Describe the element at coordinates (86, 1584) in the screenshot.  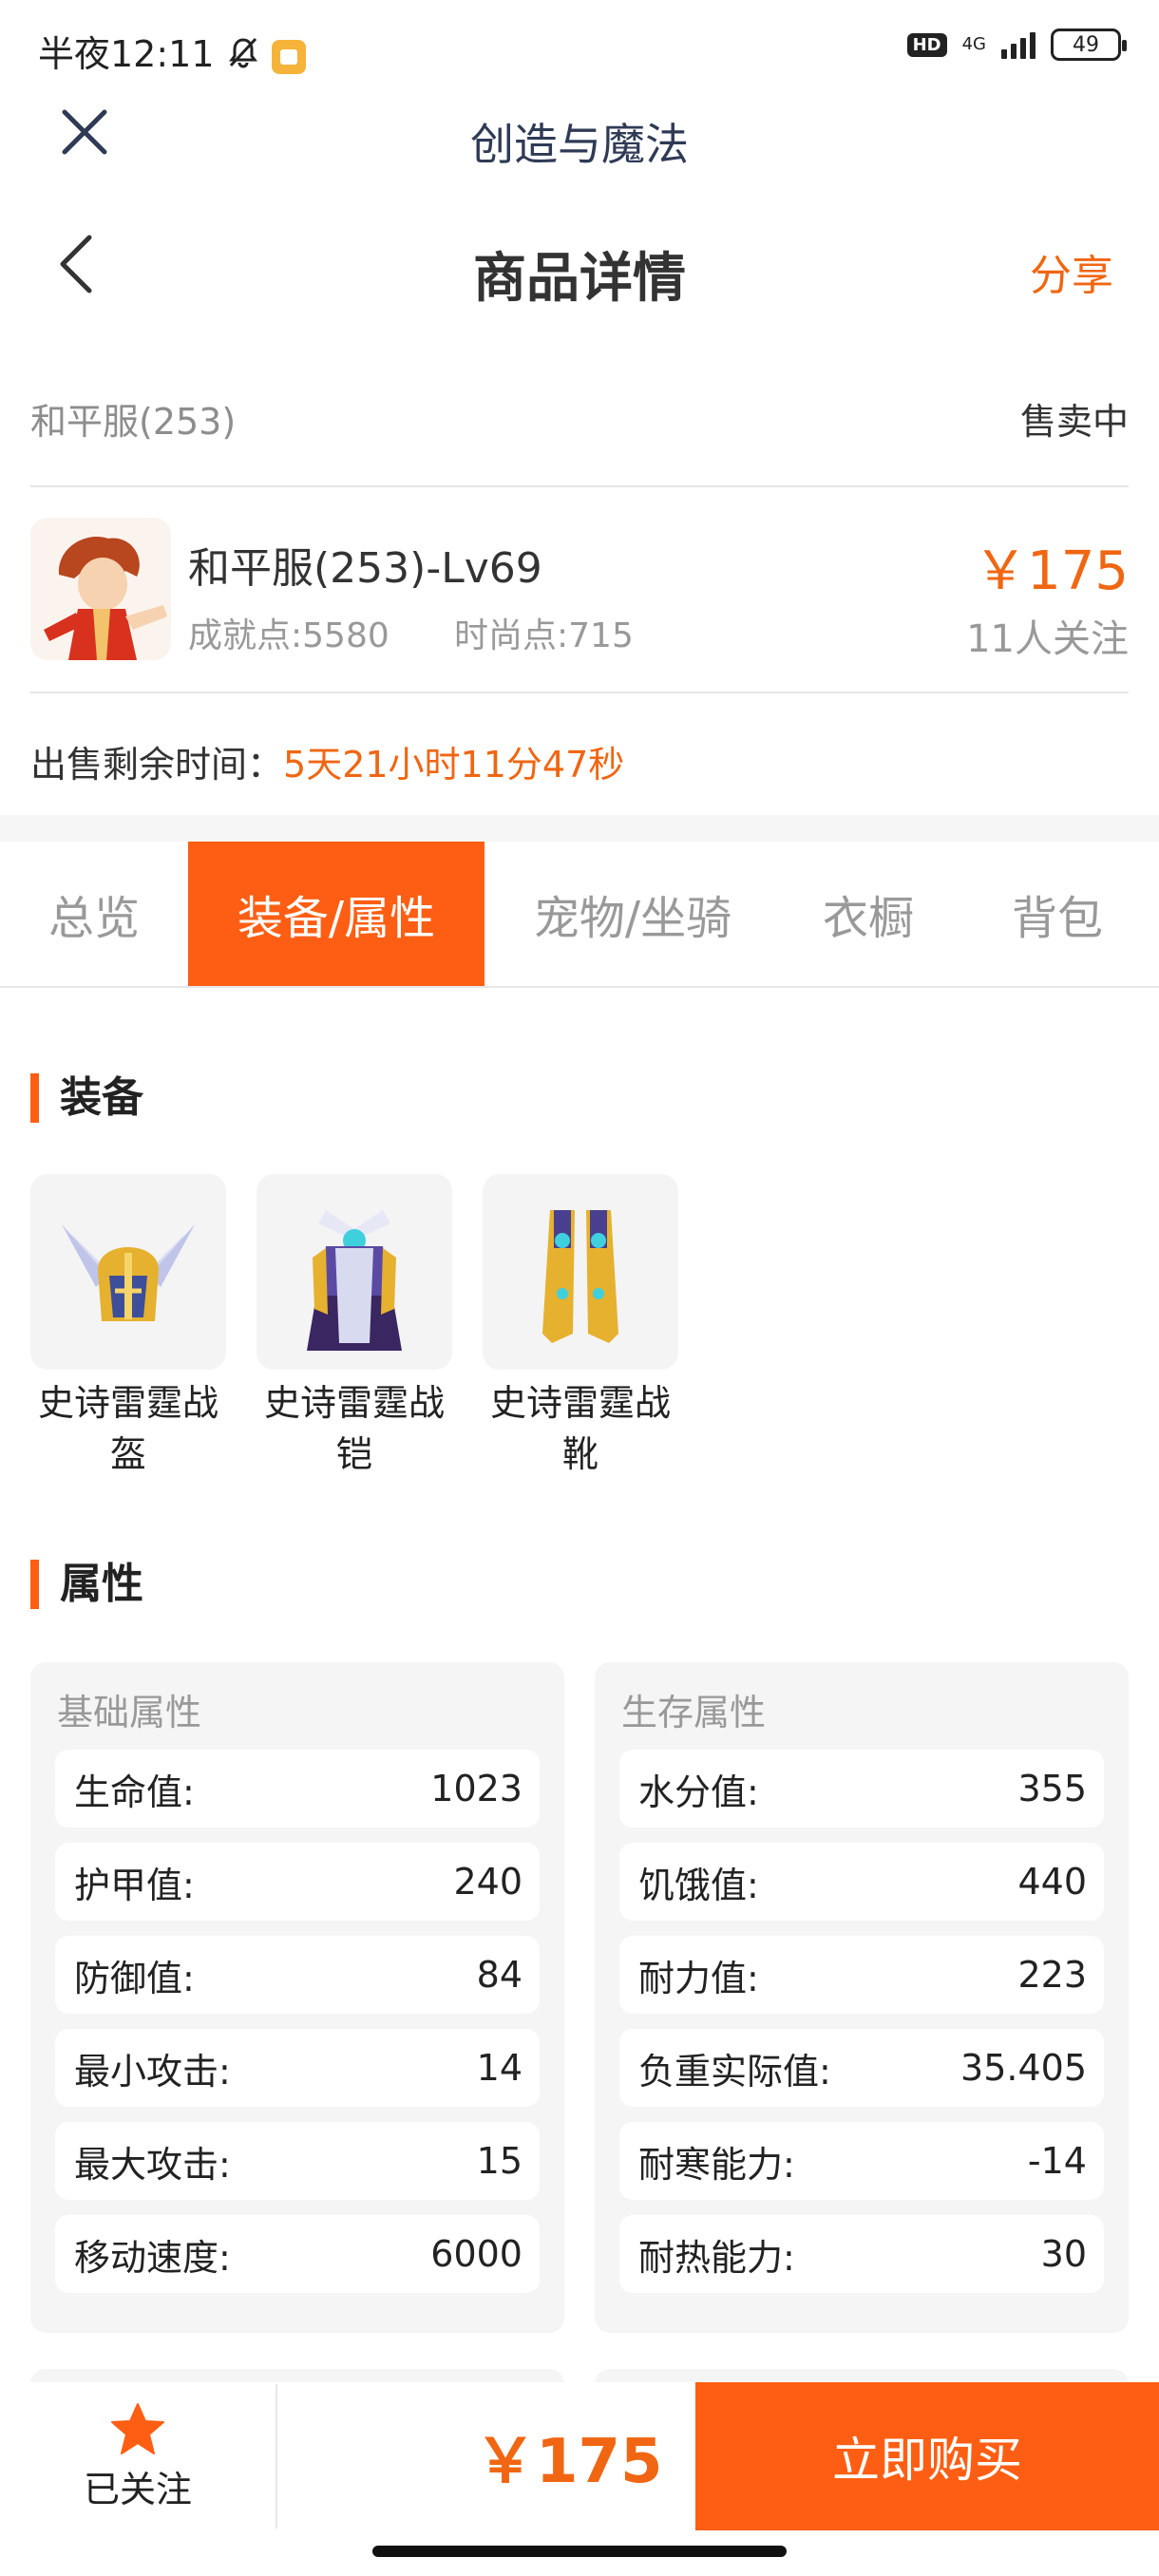
I see `attributes-section-title: 属性` at that location.